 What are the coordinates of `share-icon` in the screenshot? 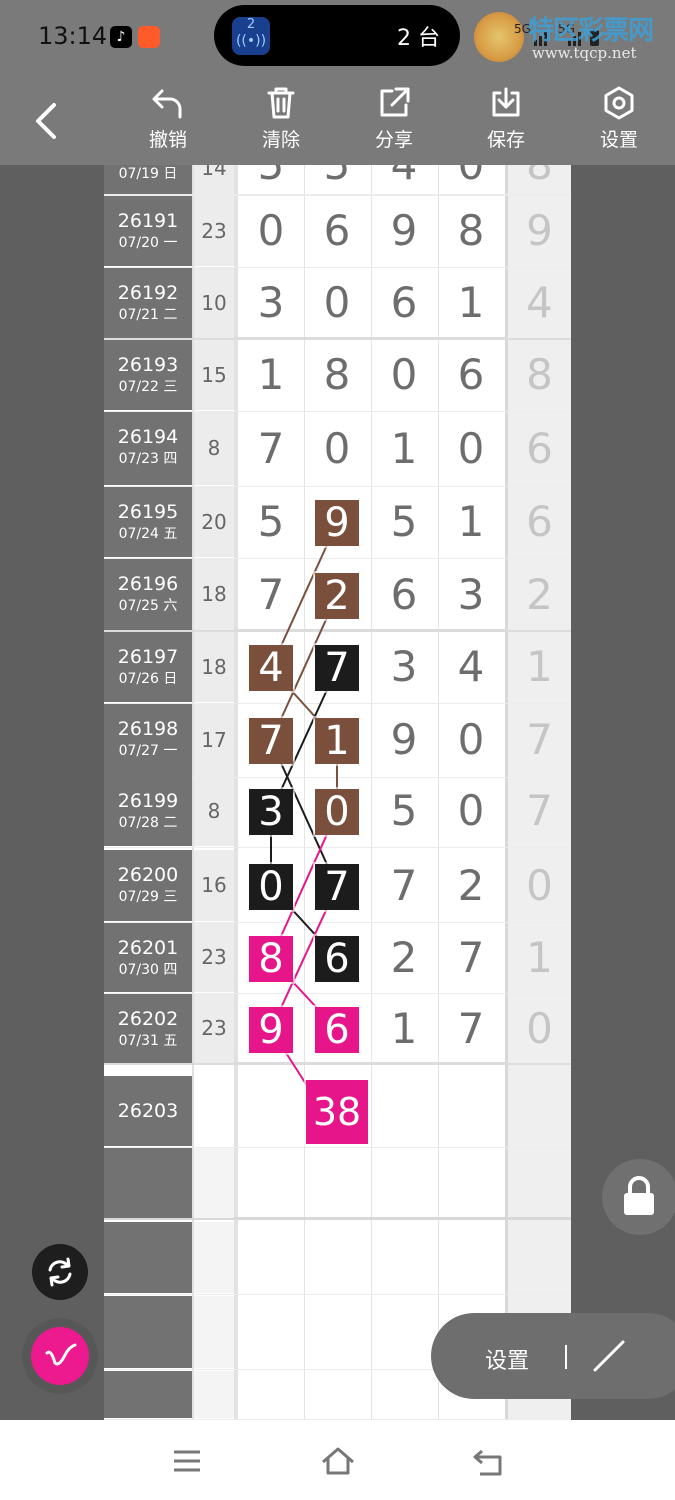 It's located at (395, 102).